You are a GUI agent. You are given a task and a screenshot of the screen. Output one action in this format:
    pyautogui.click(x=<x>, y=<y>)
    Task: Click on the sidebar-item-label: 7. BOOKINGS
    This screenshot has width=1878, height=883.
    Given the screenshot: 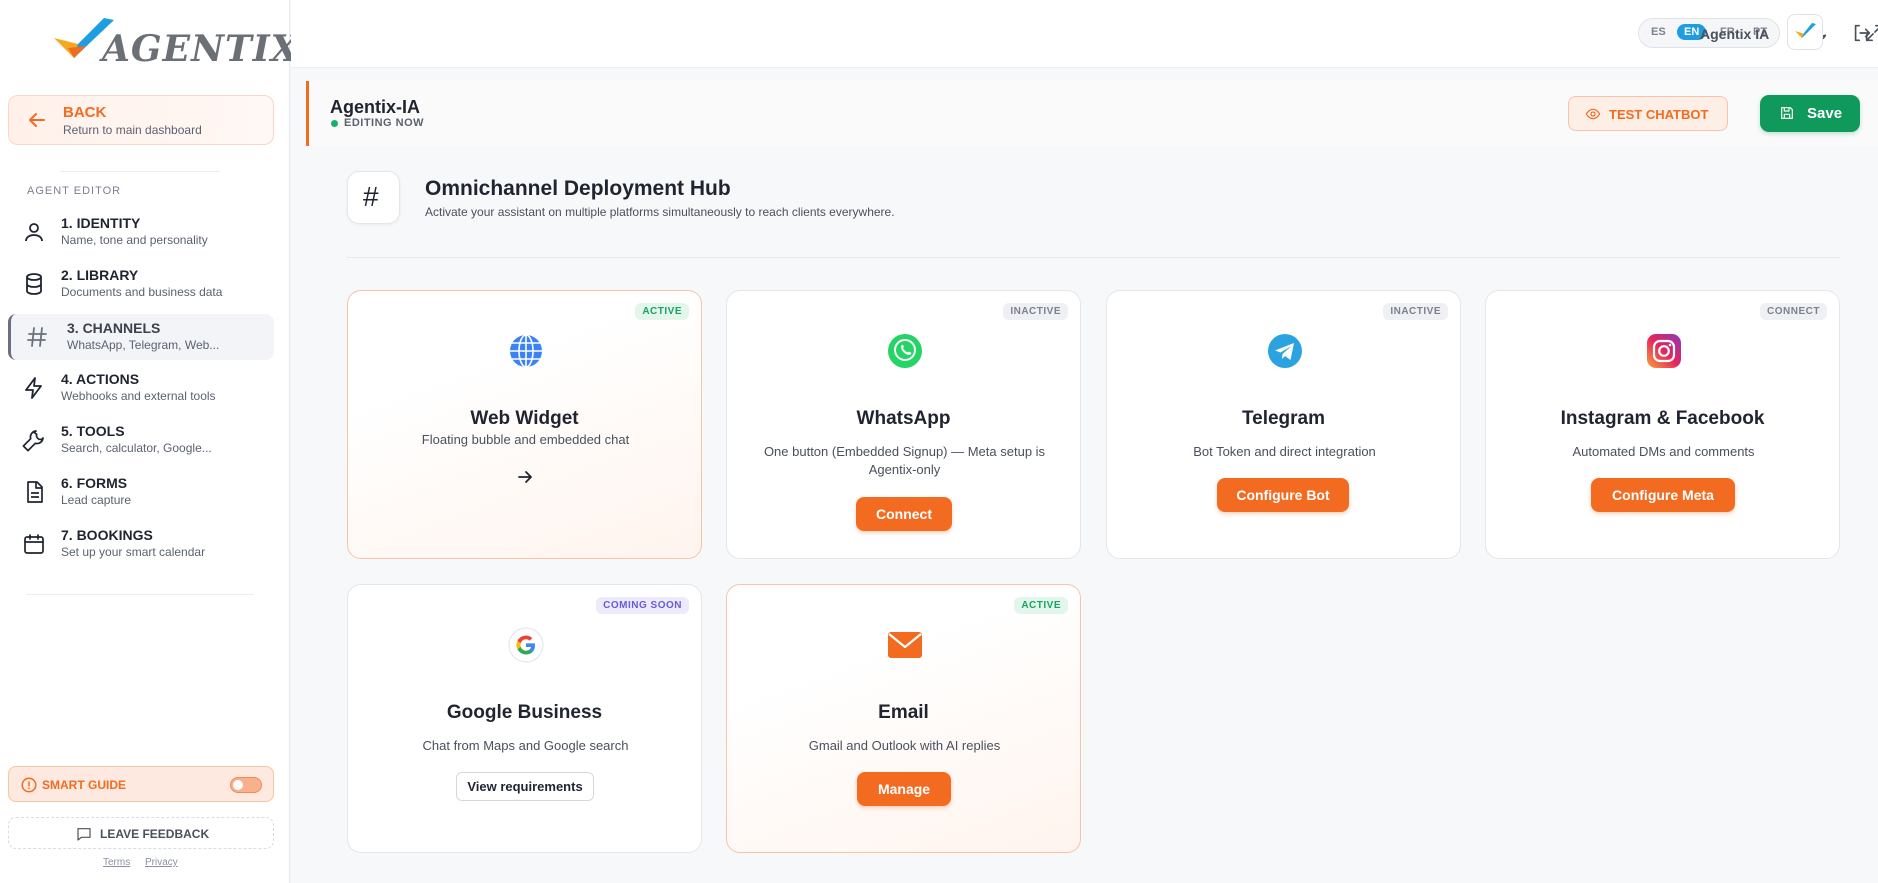 What is the action you would take?
    pyautogui.click(x=107, y=535)
    